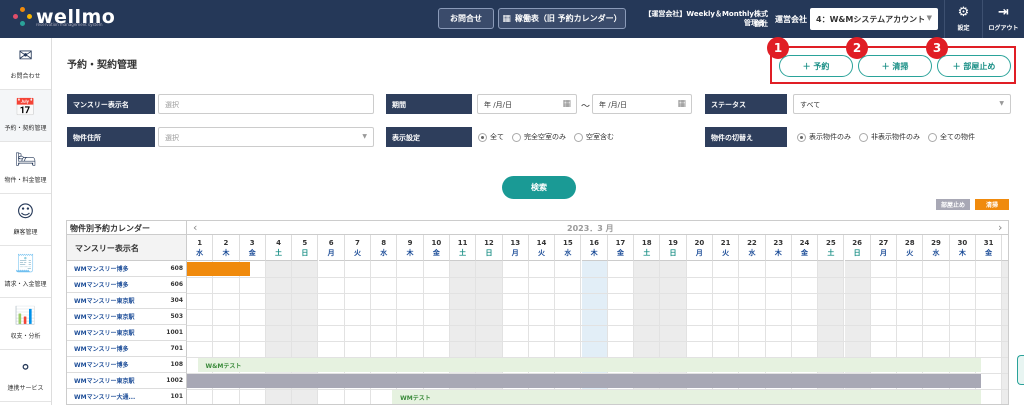 Image resolution: width=1024 pixels, height=405 pixels. Describe the element at coordinates (489, 253) in the screenshot. I see `weekday: 日` at that location.